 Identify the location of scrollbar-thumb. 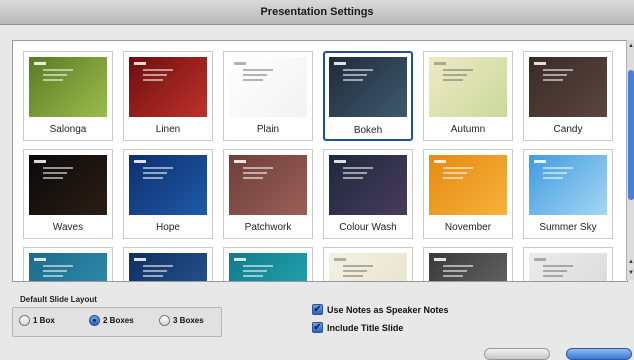
(631, 135).